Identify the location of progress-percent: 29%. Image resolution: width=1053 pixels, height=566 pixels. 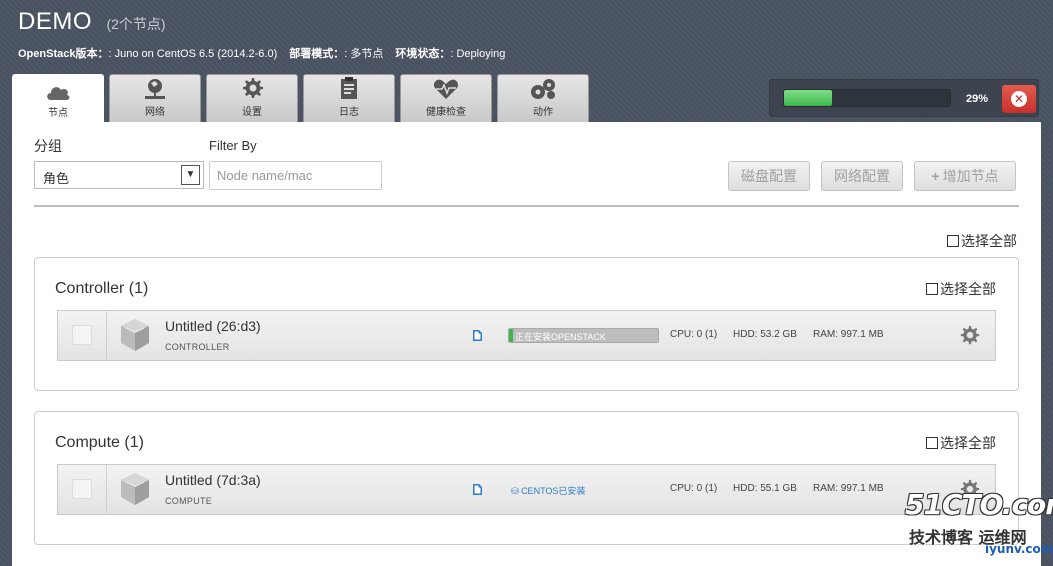
(977, 99).